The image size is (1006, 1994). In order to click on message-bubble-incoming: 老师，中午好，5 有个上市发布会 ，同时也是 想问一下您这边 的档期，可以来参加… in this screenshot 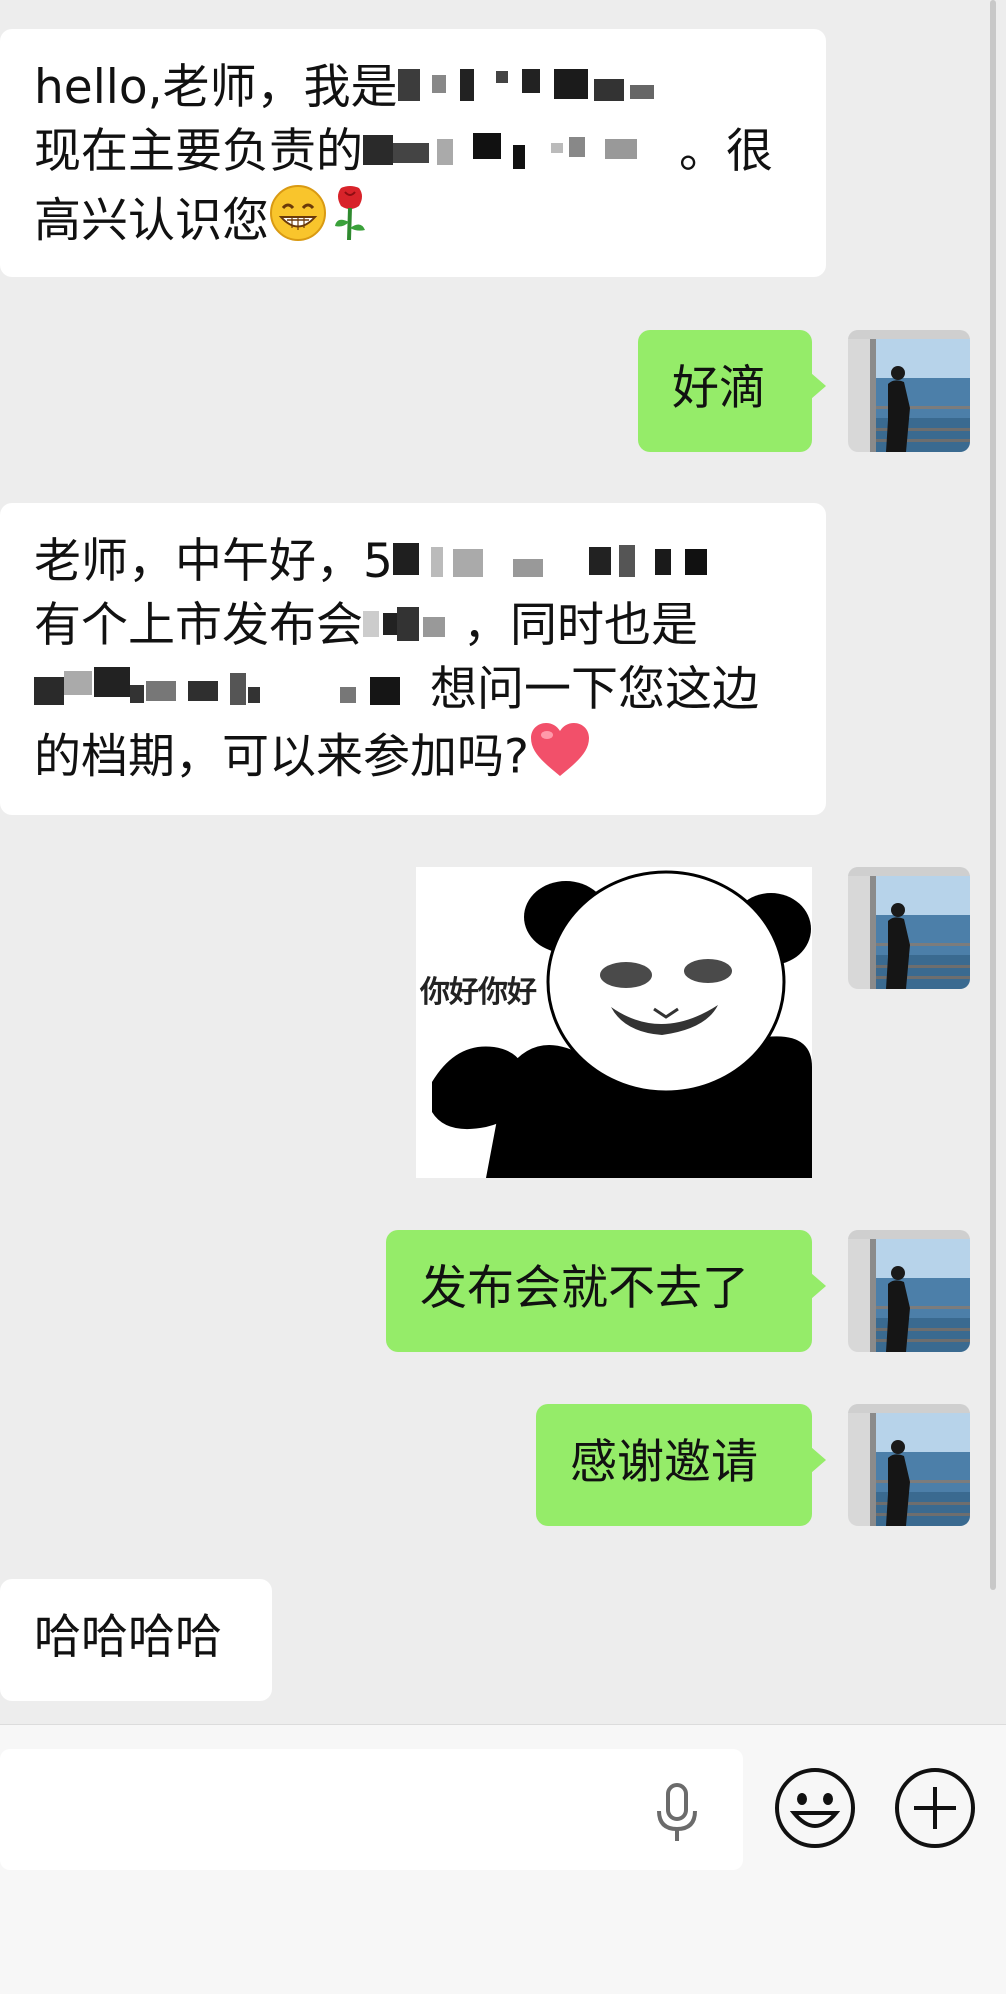, I will do `click(413, 659)`.